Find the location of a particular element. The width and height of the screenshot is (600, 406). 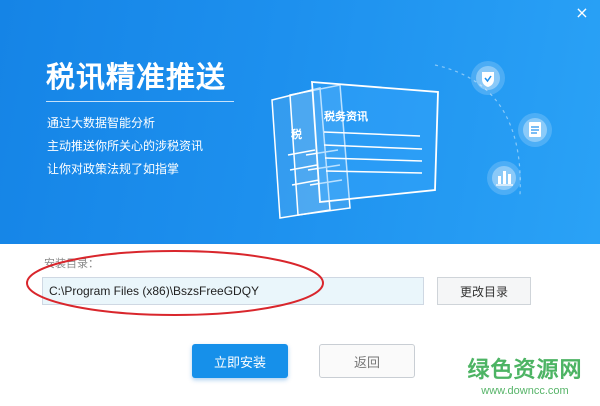

close-icon: × is located at coordinates (582, 12).